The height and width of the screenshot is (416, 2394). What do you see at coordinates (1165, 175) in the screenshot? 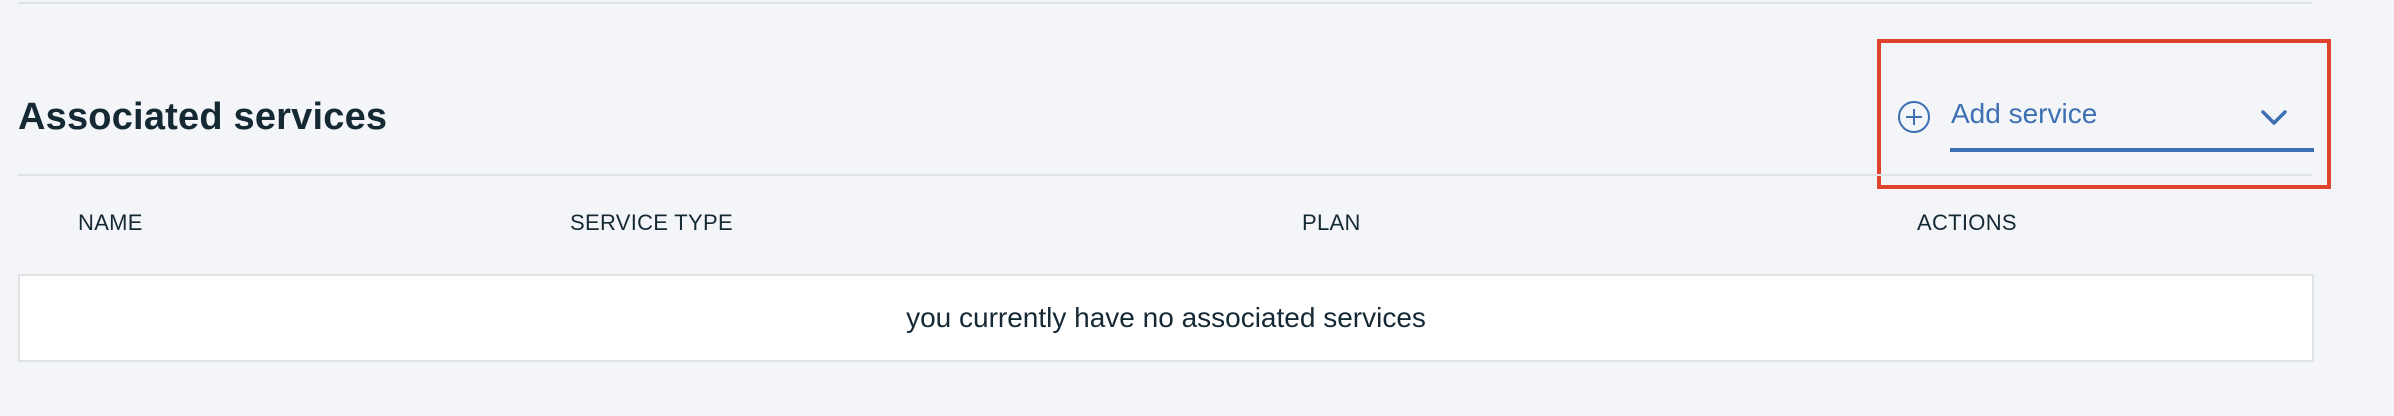
I see `section-divider` at bounding box center [1165, 175].